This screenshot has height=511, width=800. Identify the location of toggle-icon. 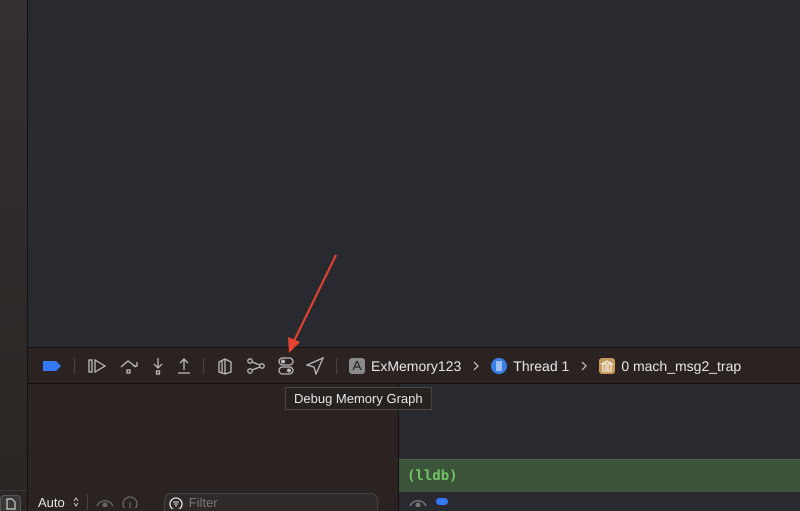
(442, 501).